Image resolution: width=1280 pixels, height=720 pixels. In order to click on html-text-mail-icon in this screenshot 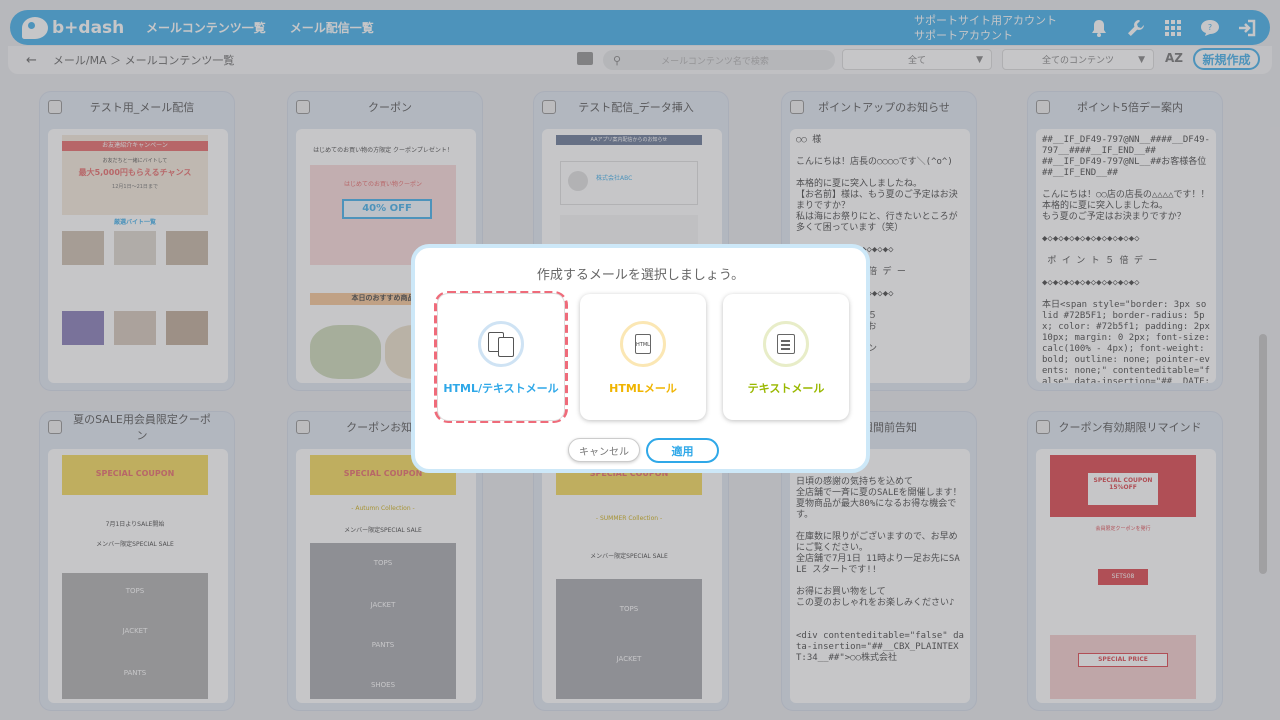, I will do `click(501, 344)`.